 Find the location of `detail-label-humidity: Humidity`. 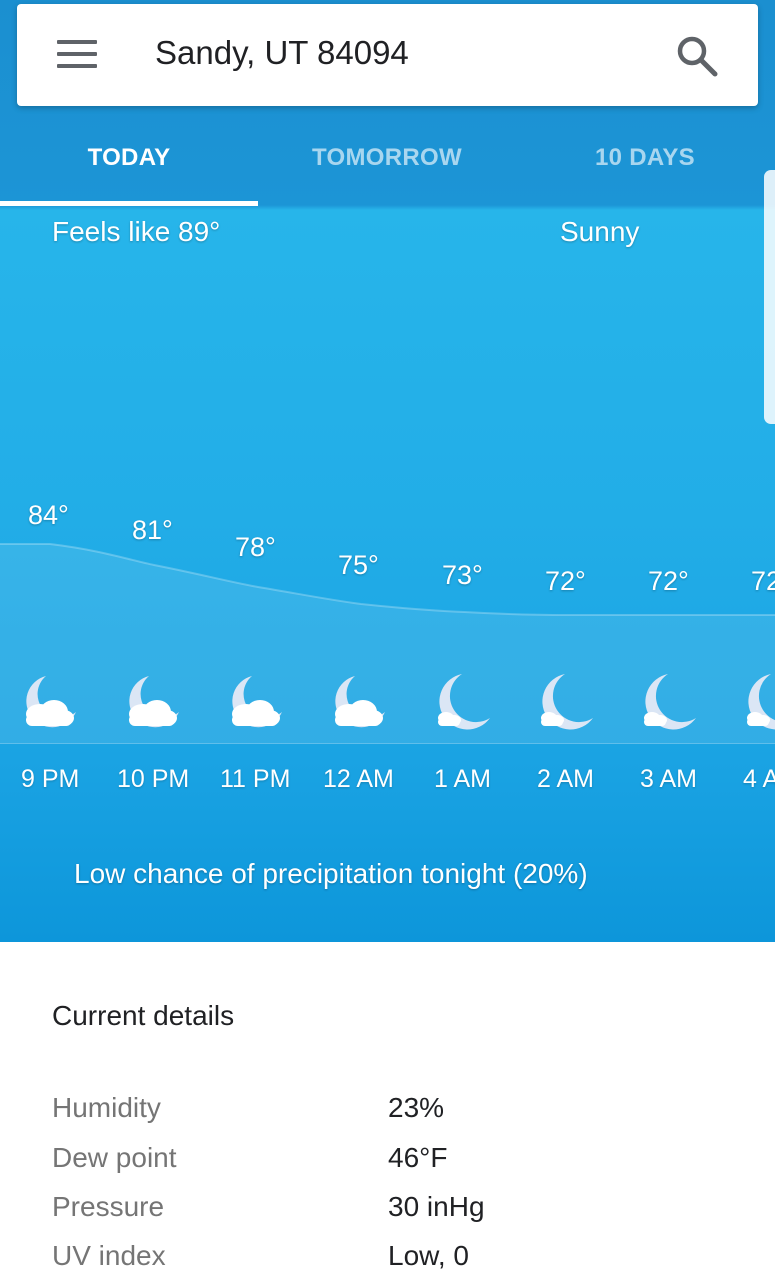

detail-label-humidity: Humidity is located at coordinates (106, 1107).